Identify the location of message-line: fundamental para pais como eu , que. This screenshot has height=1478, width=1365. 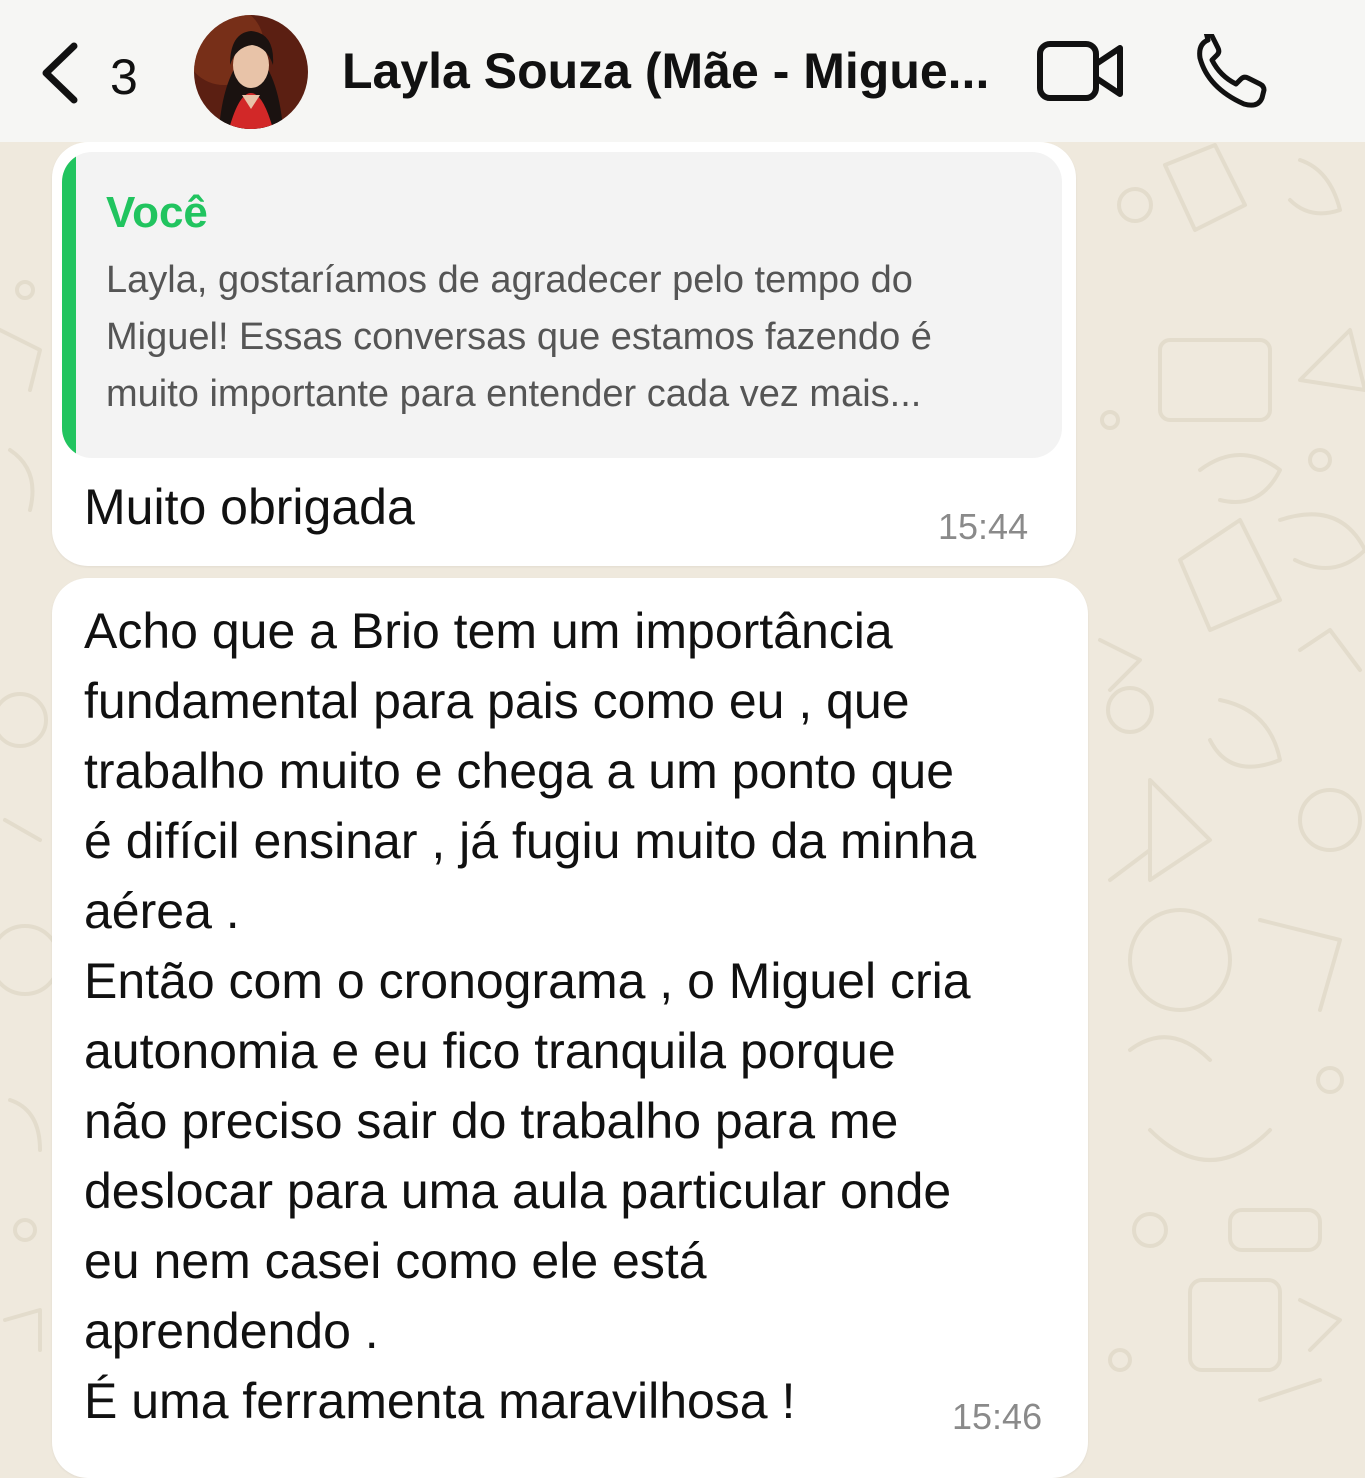
(497, 701).